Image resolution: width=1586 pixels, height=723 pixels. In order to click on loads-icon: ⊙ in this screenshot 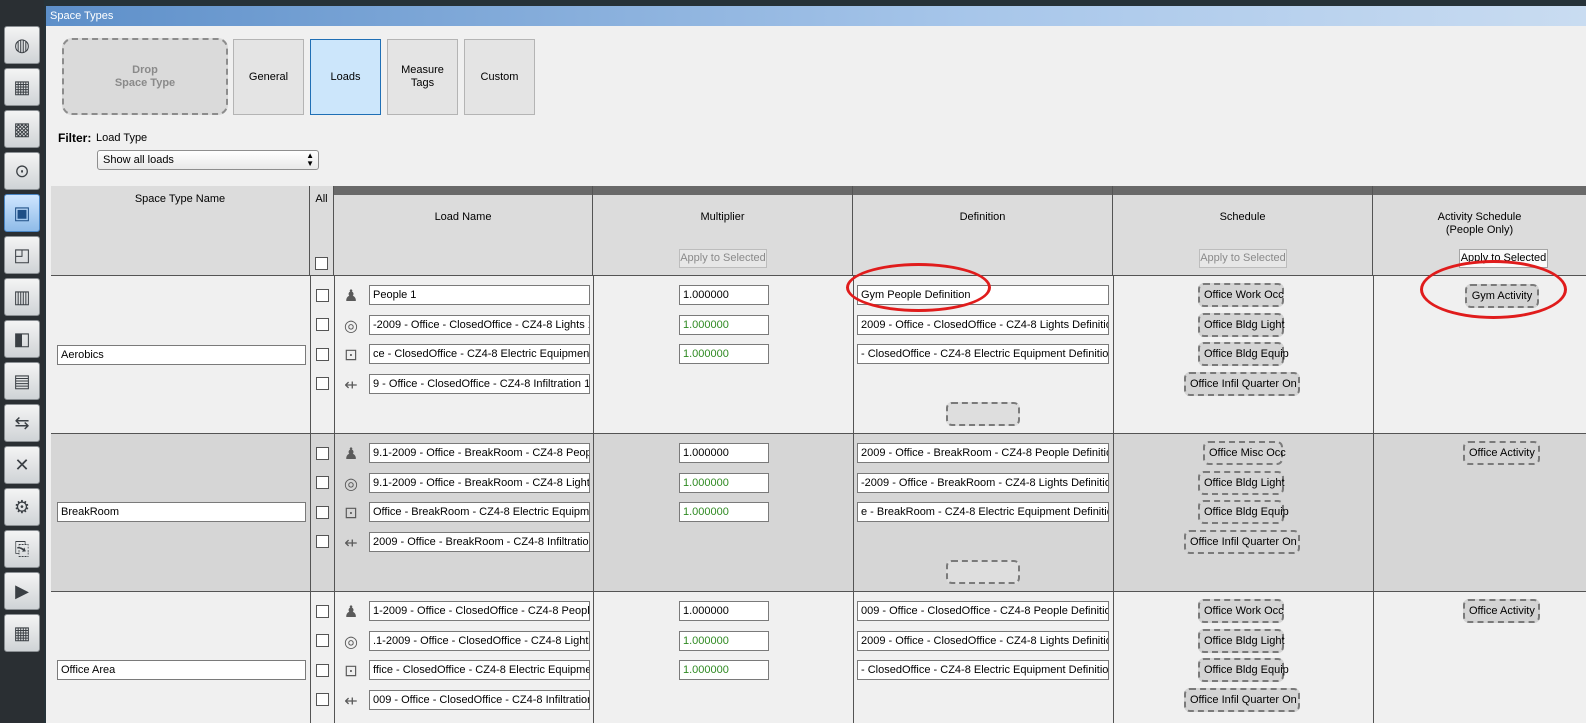, I will do `click(22, 171)`.